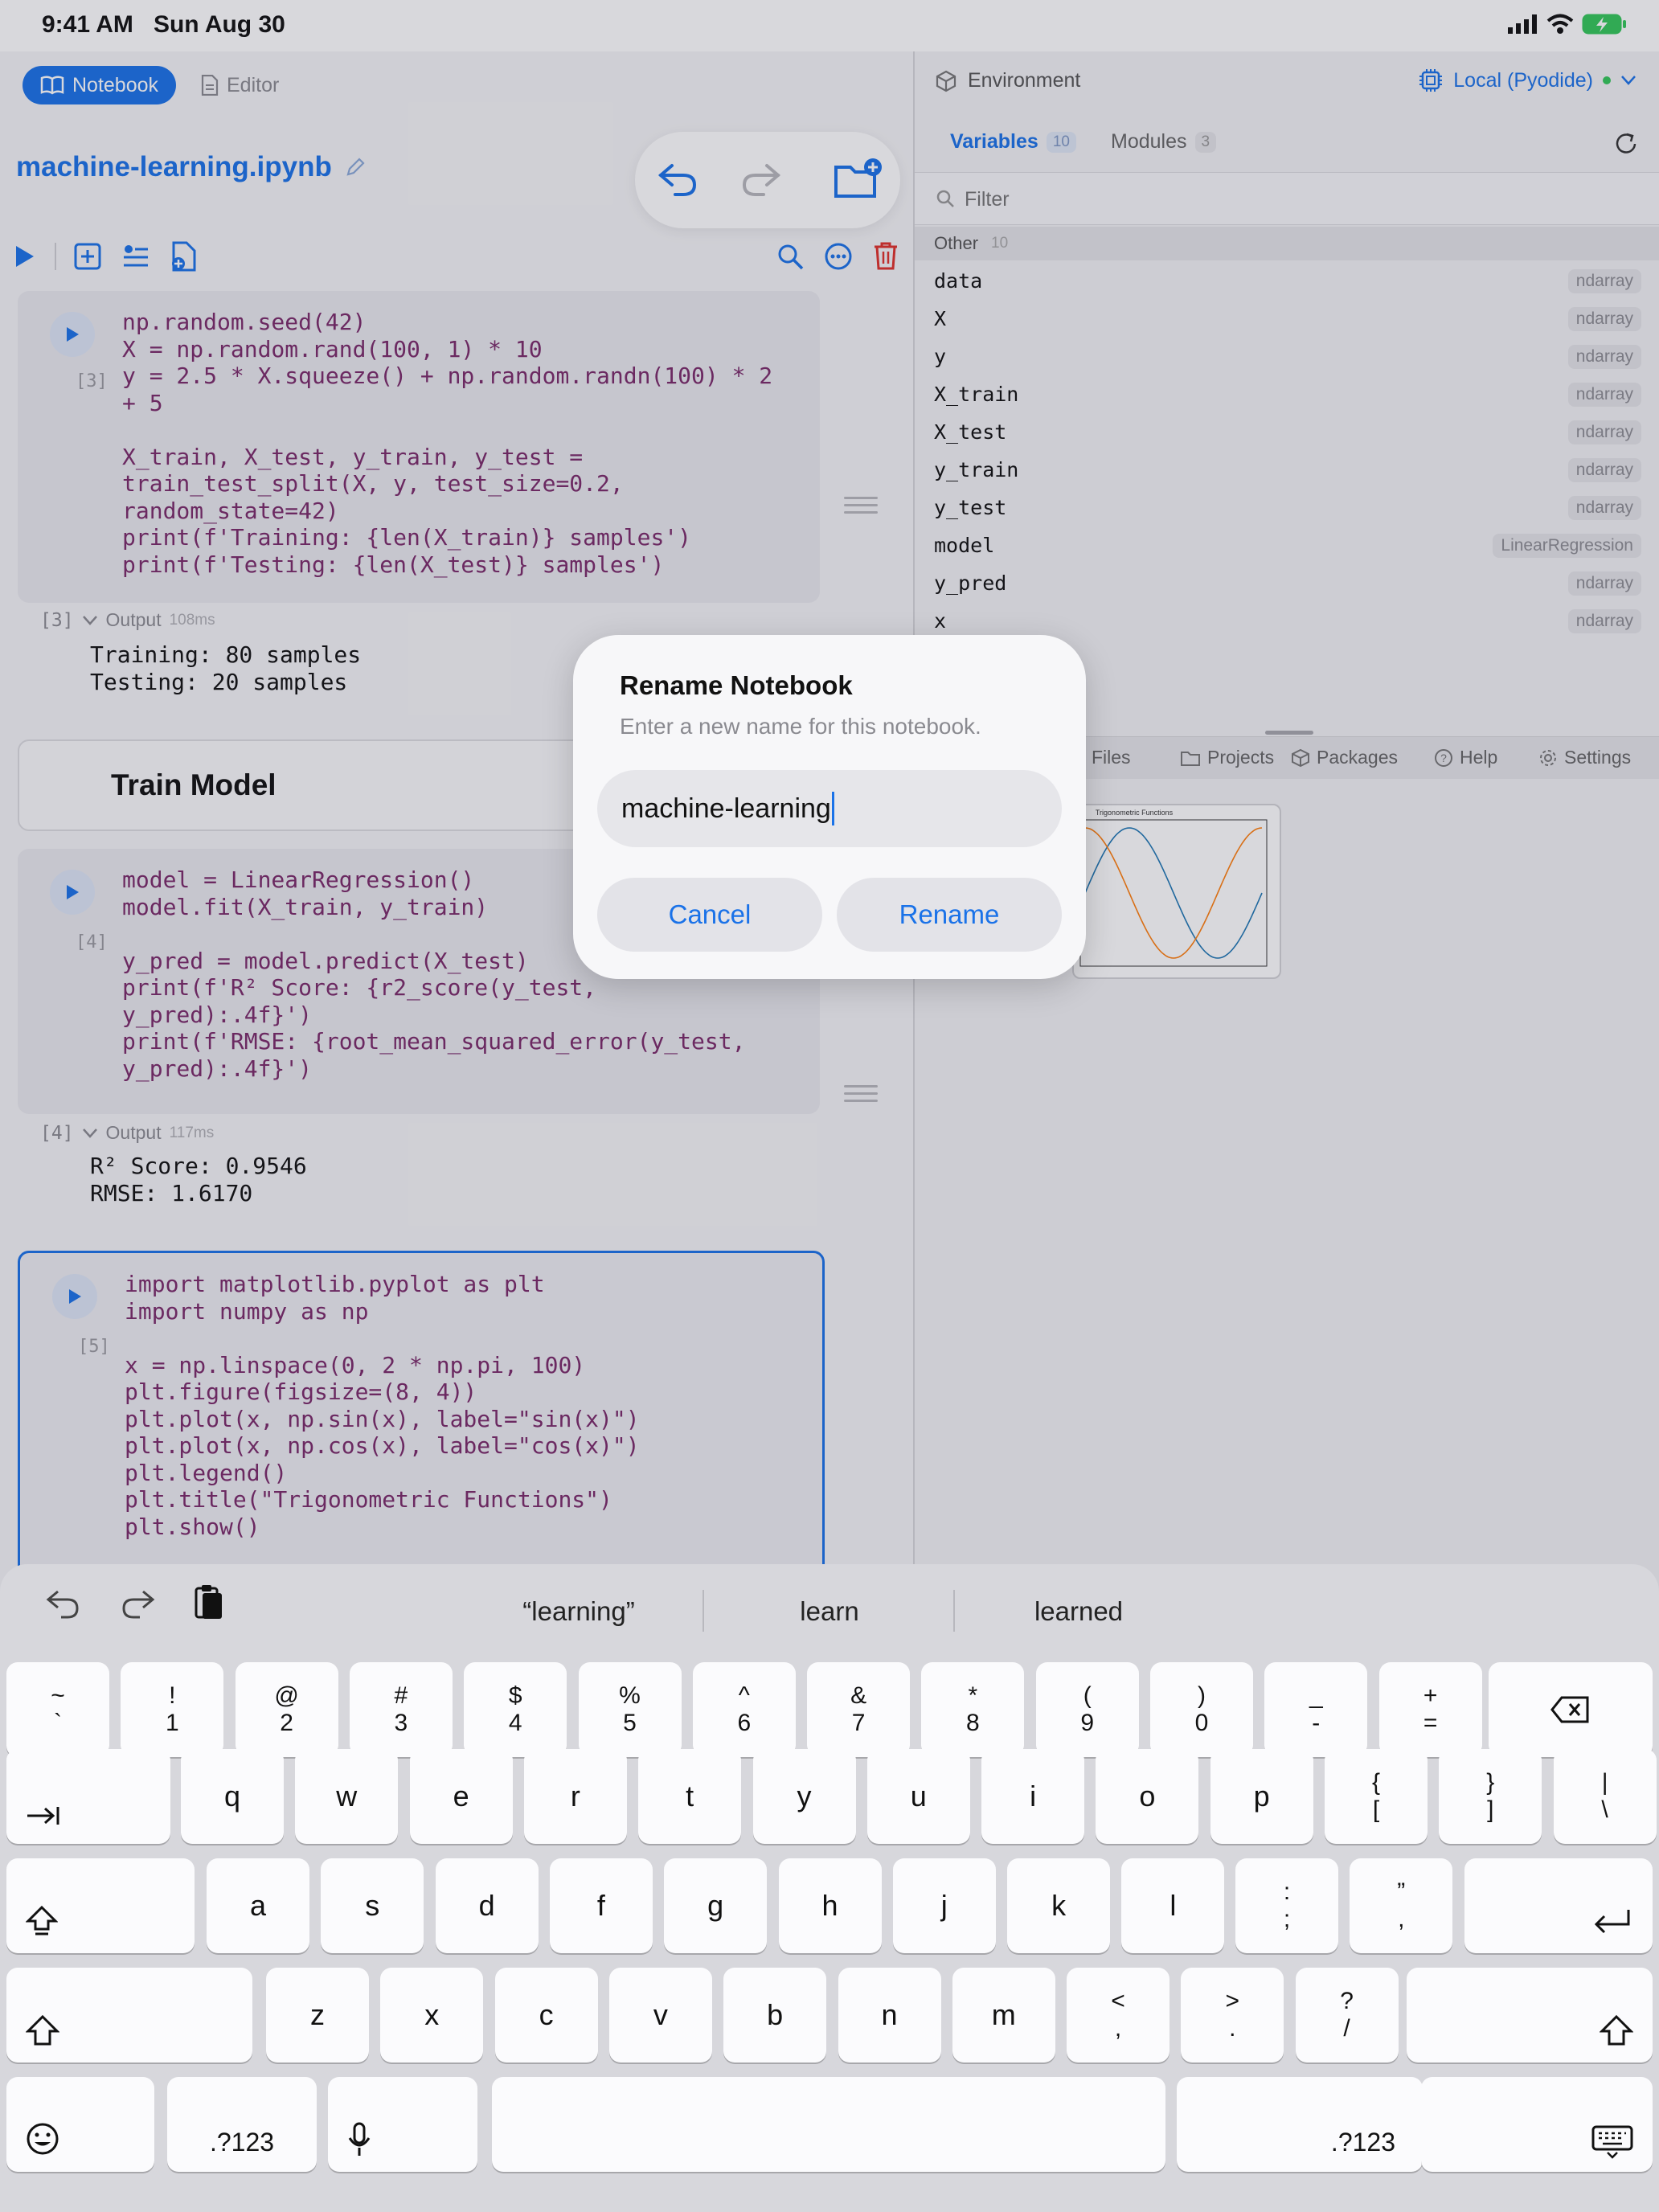  I want to click on key-shift-char: {, so click(1376, 1782).